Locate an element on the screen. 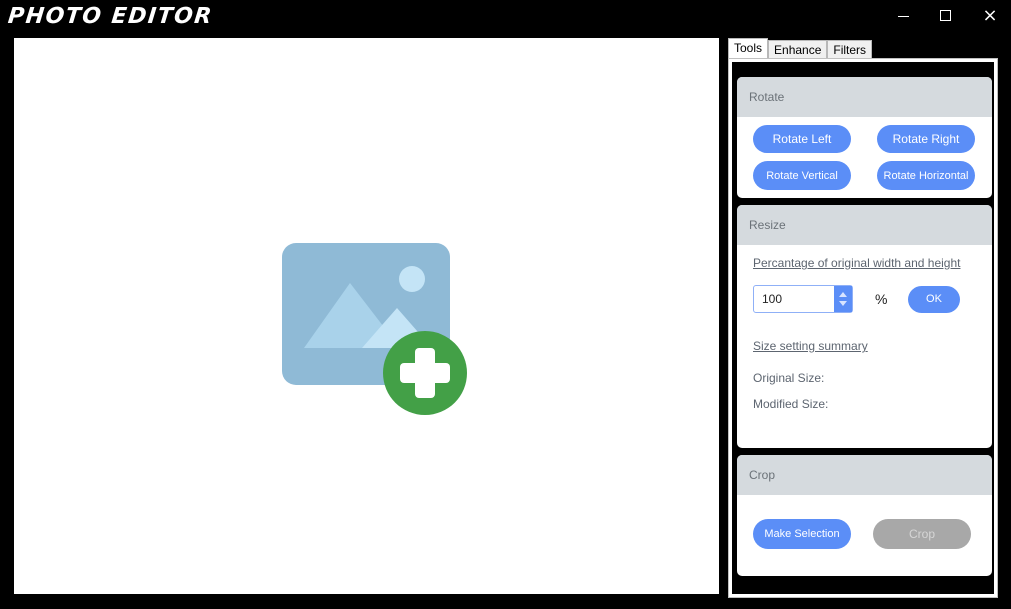 The width and height of the screenshot is (1011, 609). crop-header: Crop is located at coordinates (864, 475).